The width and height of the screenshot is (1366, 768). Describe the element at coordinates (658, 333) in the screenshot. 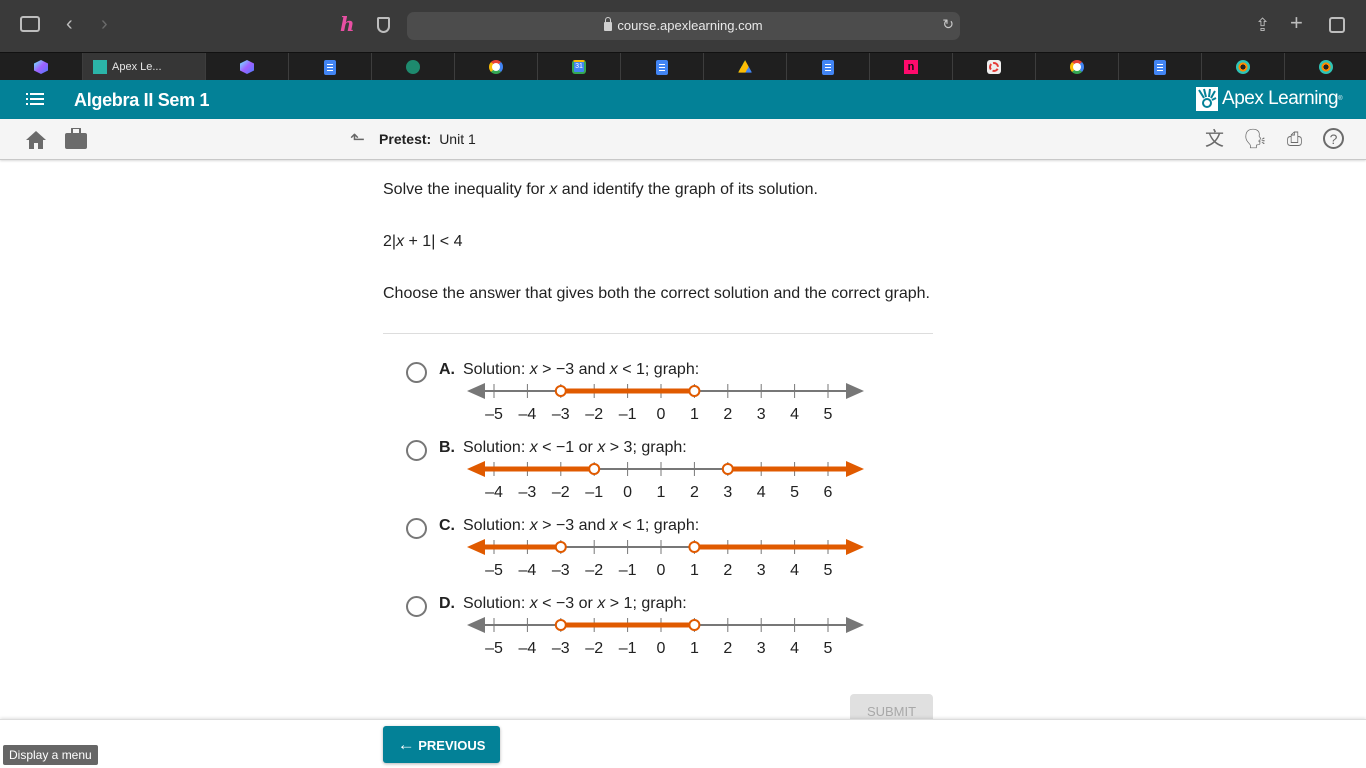

I see `divider` at that location.